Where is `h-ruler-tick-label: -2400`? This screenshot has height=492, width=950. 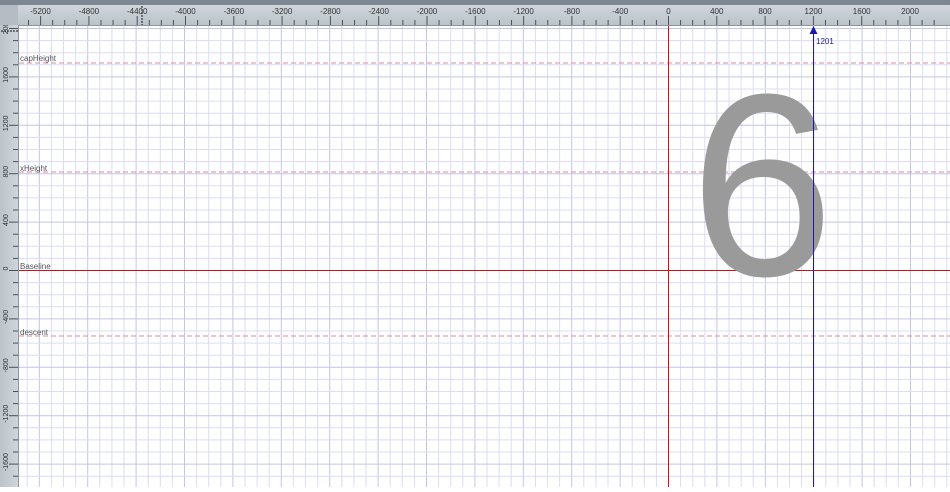 h-ruler-tick-label: -2400 is located at coordinates (378, 11).